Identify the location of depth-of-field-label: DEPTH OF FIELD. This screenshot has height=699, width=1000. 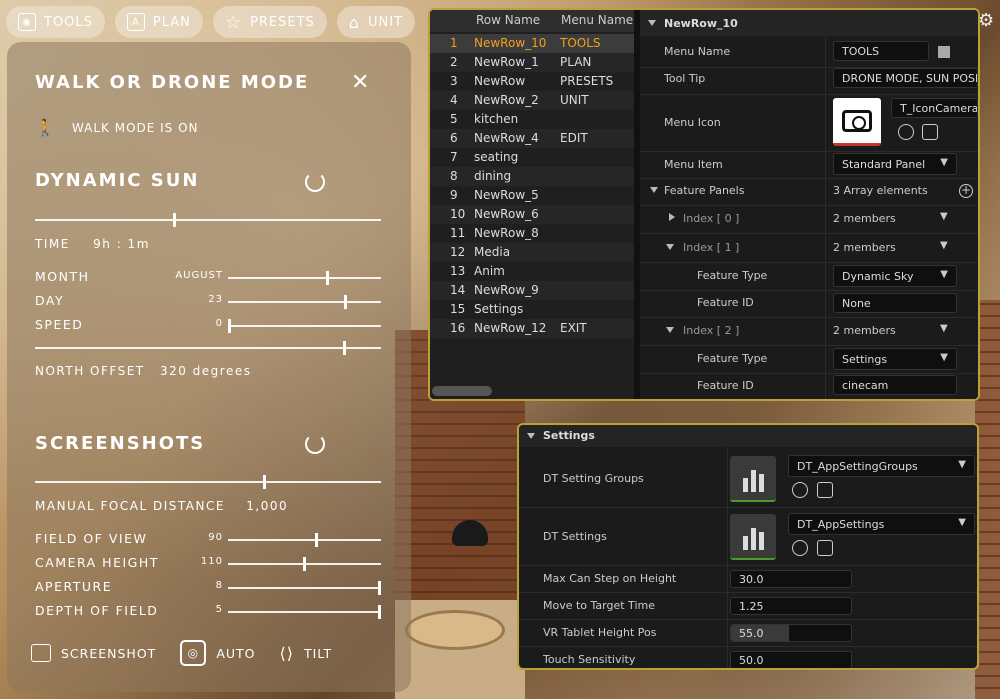
(97, 610).